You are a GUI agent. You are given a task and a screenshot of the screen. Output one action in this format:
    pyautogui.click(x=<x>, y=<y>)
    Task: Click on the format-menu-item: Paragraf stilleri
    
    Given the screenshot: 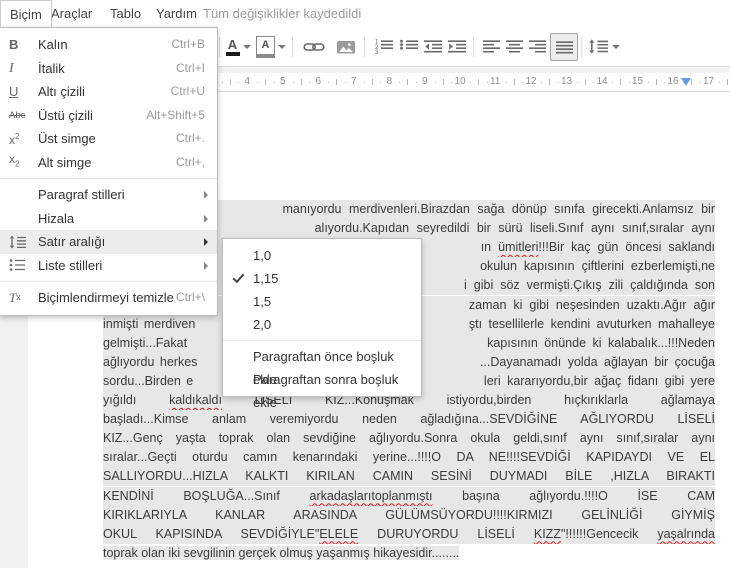 What is the action you would take?
    pyautogui.click(x=108, y=195)
    